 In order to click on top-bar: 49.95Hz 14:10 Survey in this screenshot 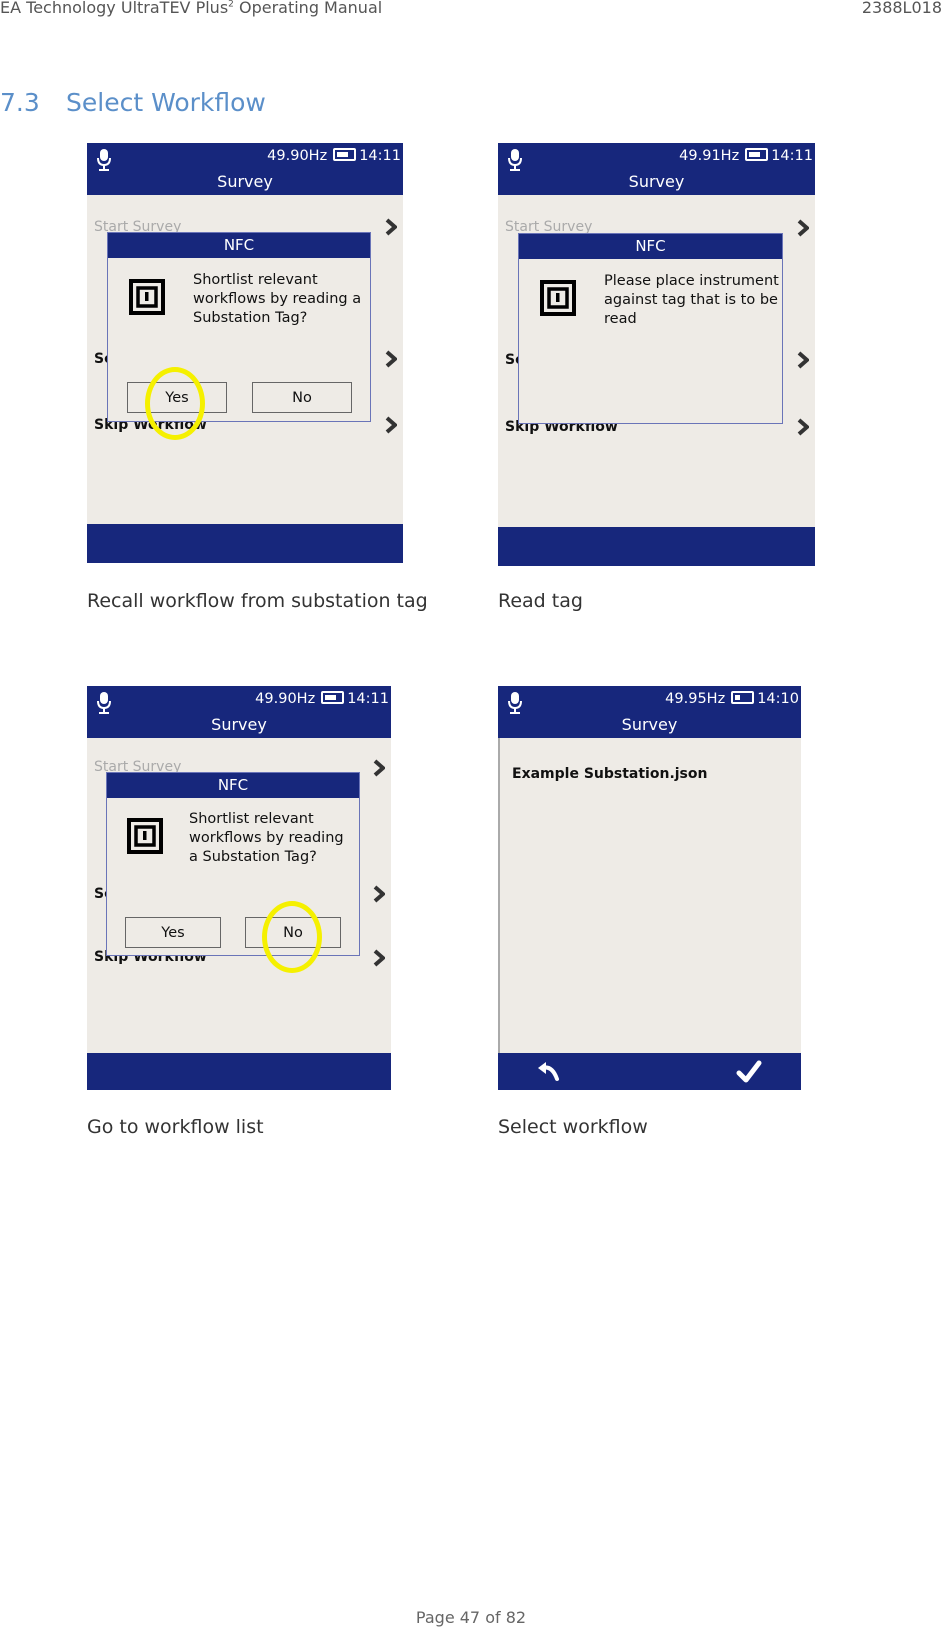, I will do `click(649, 712)`.